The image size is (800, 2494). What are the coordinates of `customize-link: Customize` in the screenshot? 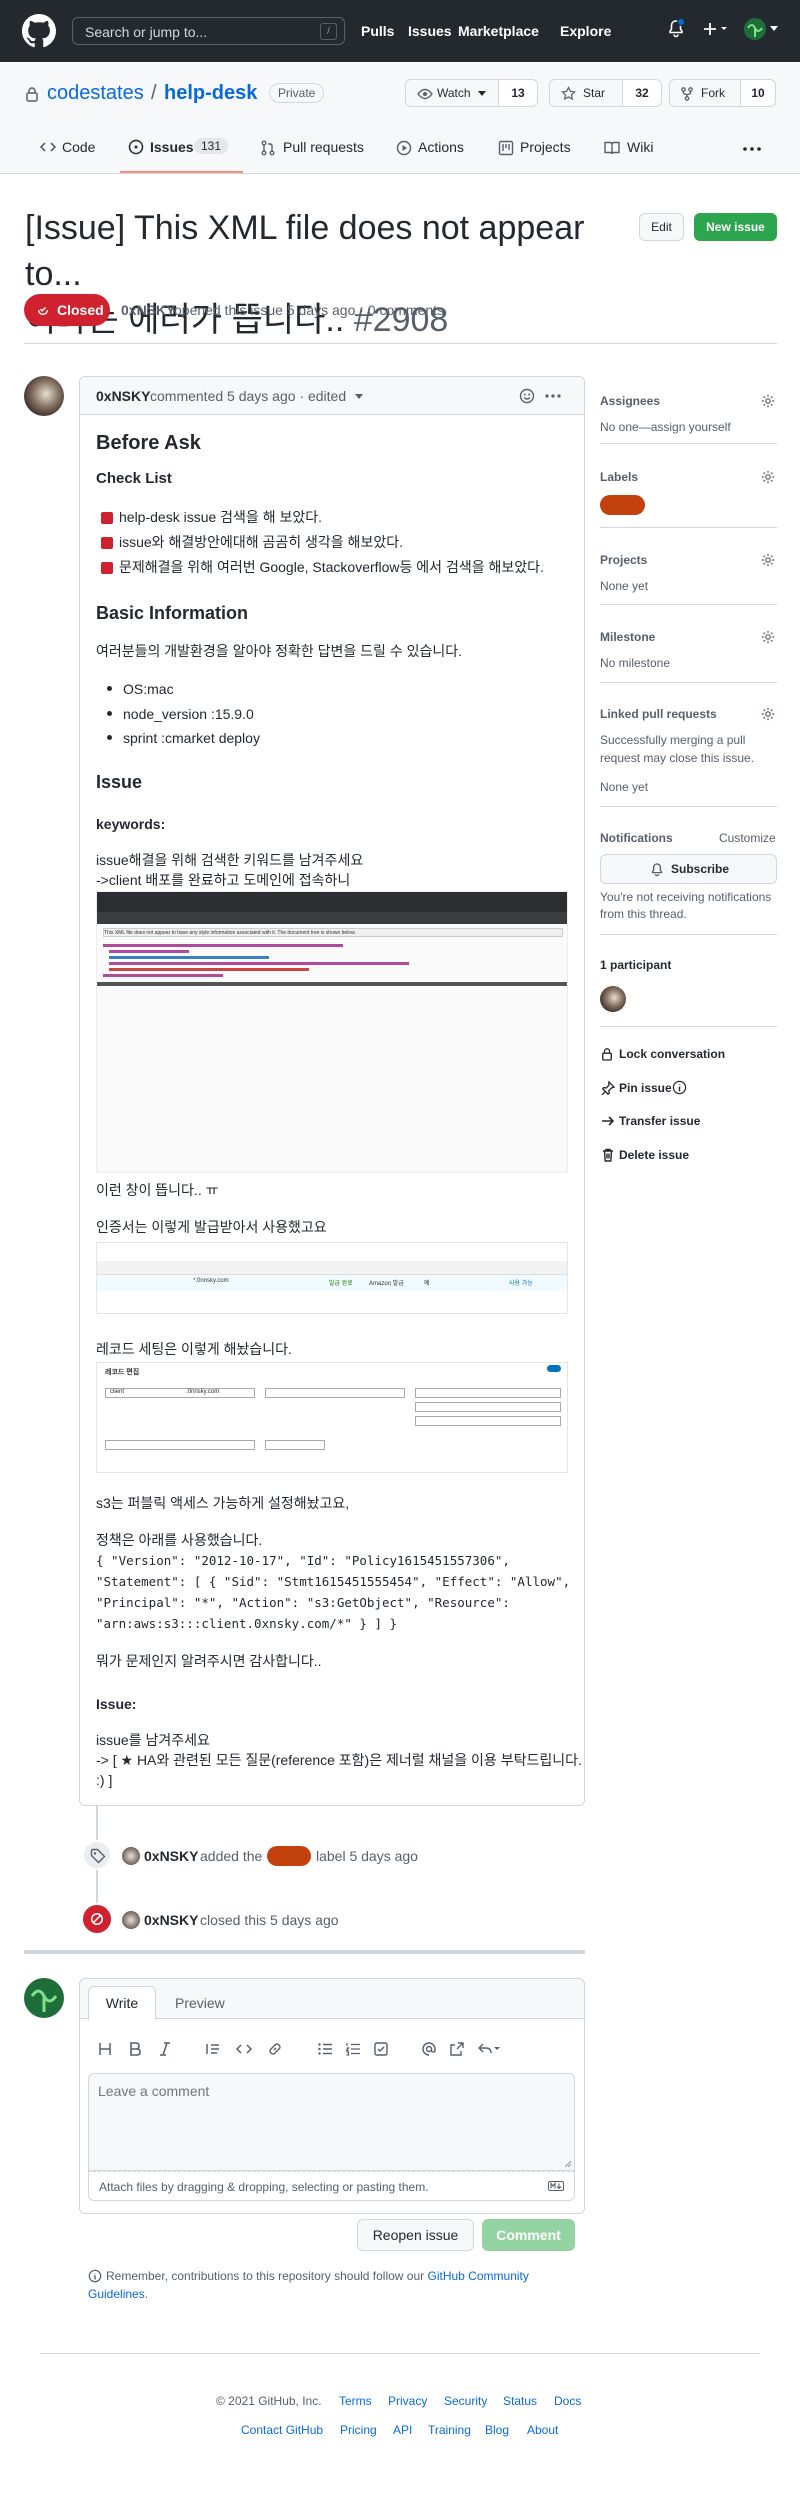 It's located at (747, 838).